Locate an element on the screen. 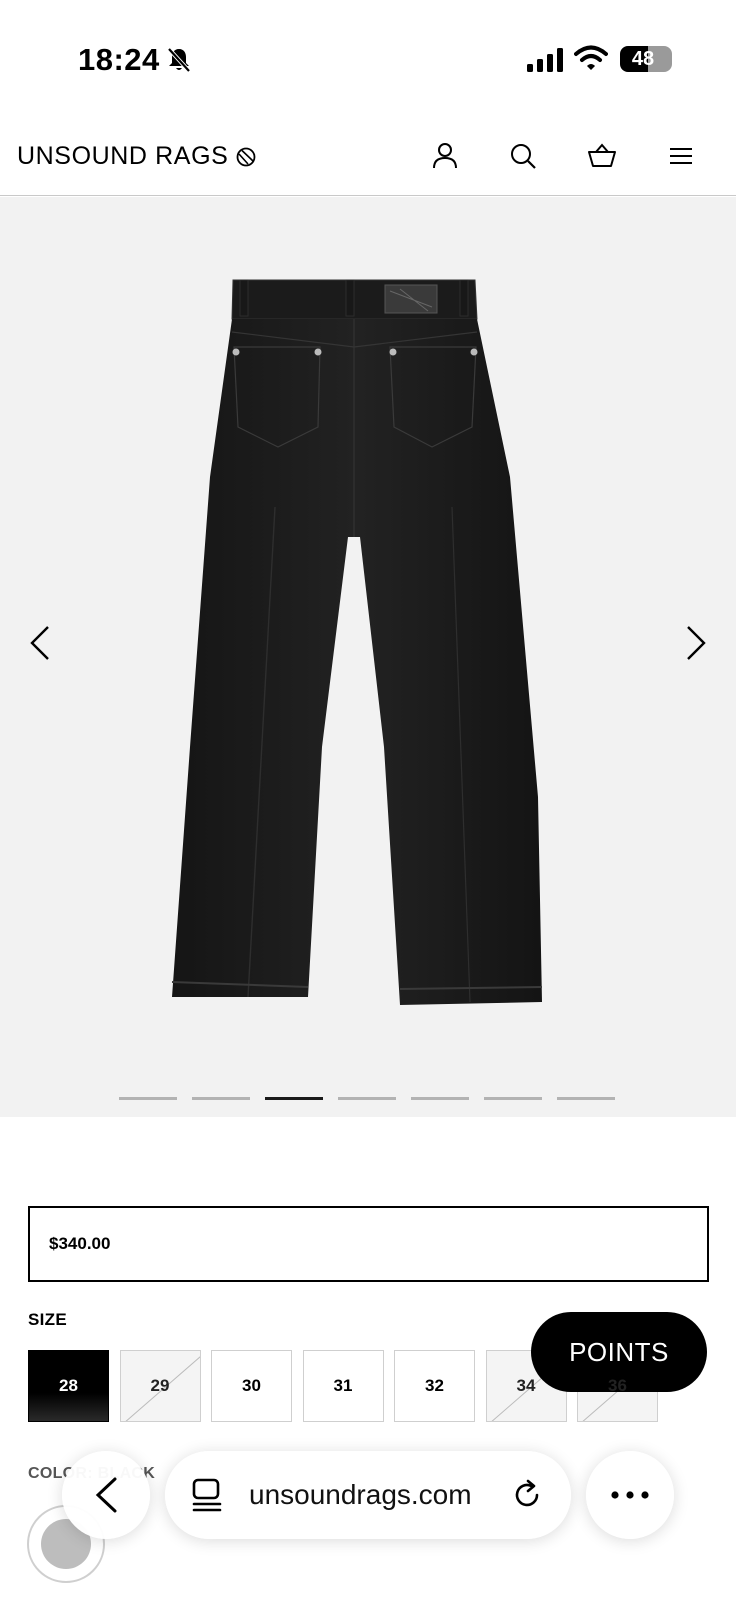  browser-back-button is located at coordinates (106, 1495).